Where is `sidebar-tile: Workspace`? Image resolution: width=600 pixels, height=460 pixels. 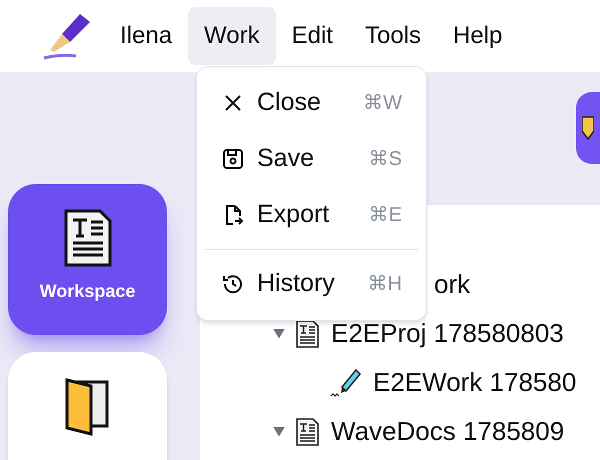 sidebar-tile: Workspace is located at coordinates (87, 259).